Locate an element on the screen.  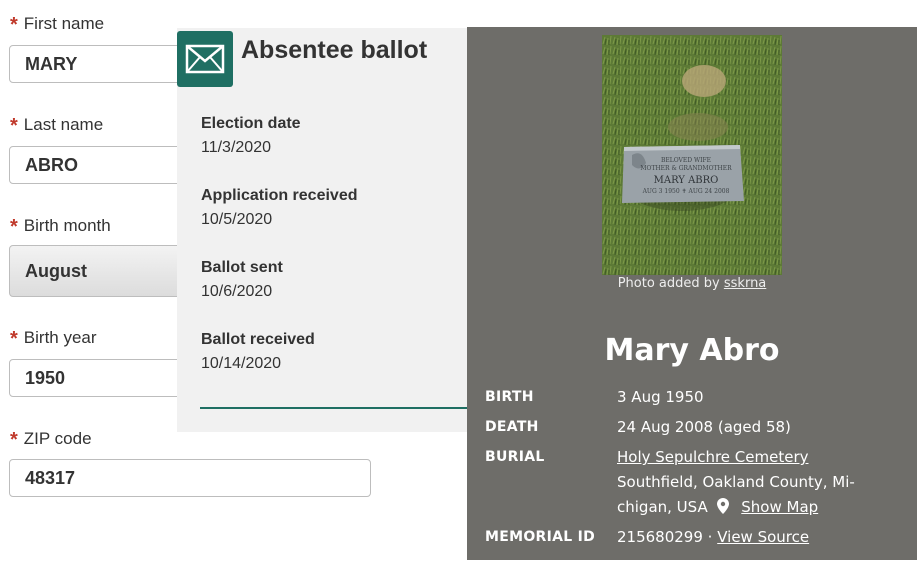
ballot-sent-value: 10/6/2020 is located at coordinates (237, 291).